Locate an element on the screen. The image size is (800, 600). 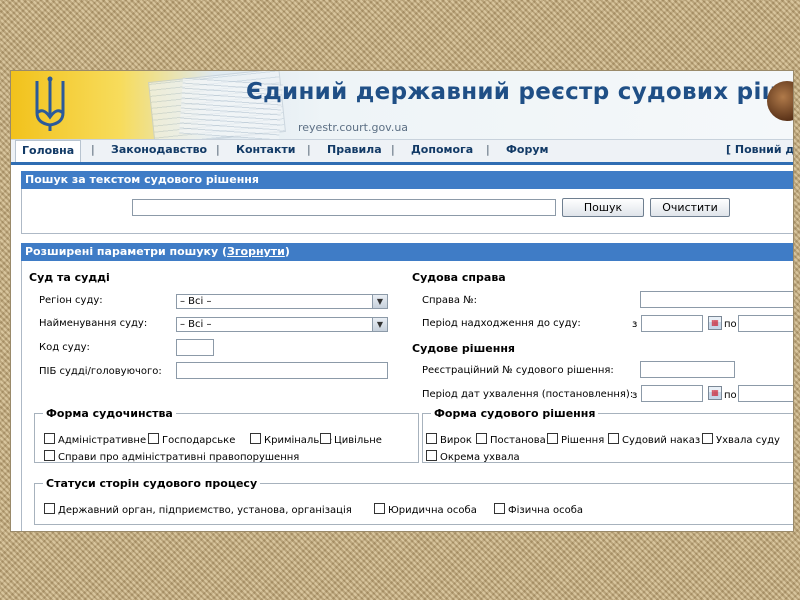
nav-legislation: Законодавство is located at coordinates (159, 149).